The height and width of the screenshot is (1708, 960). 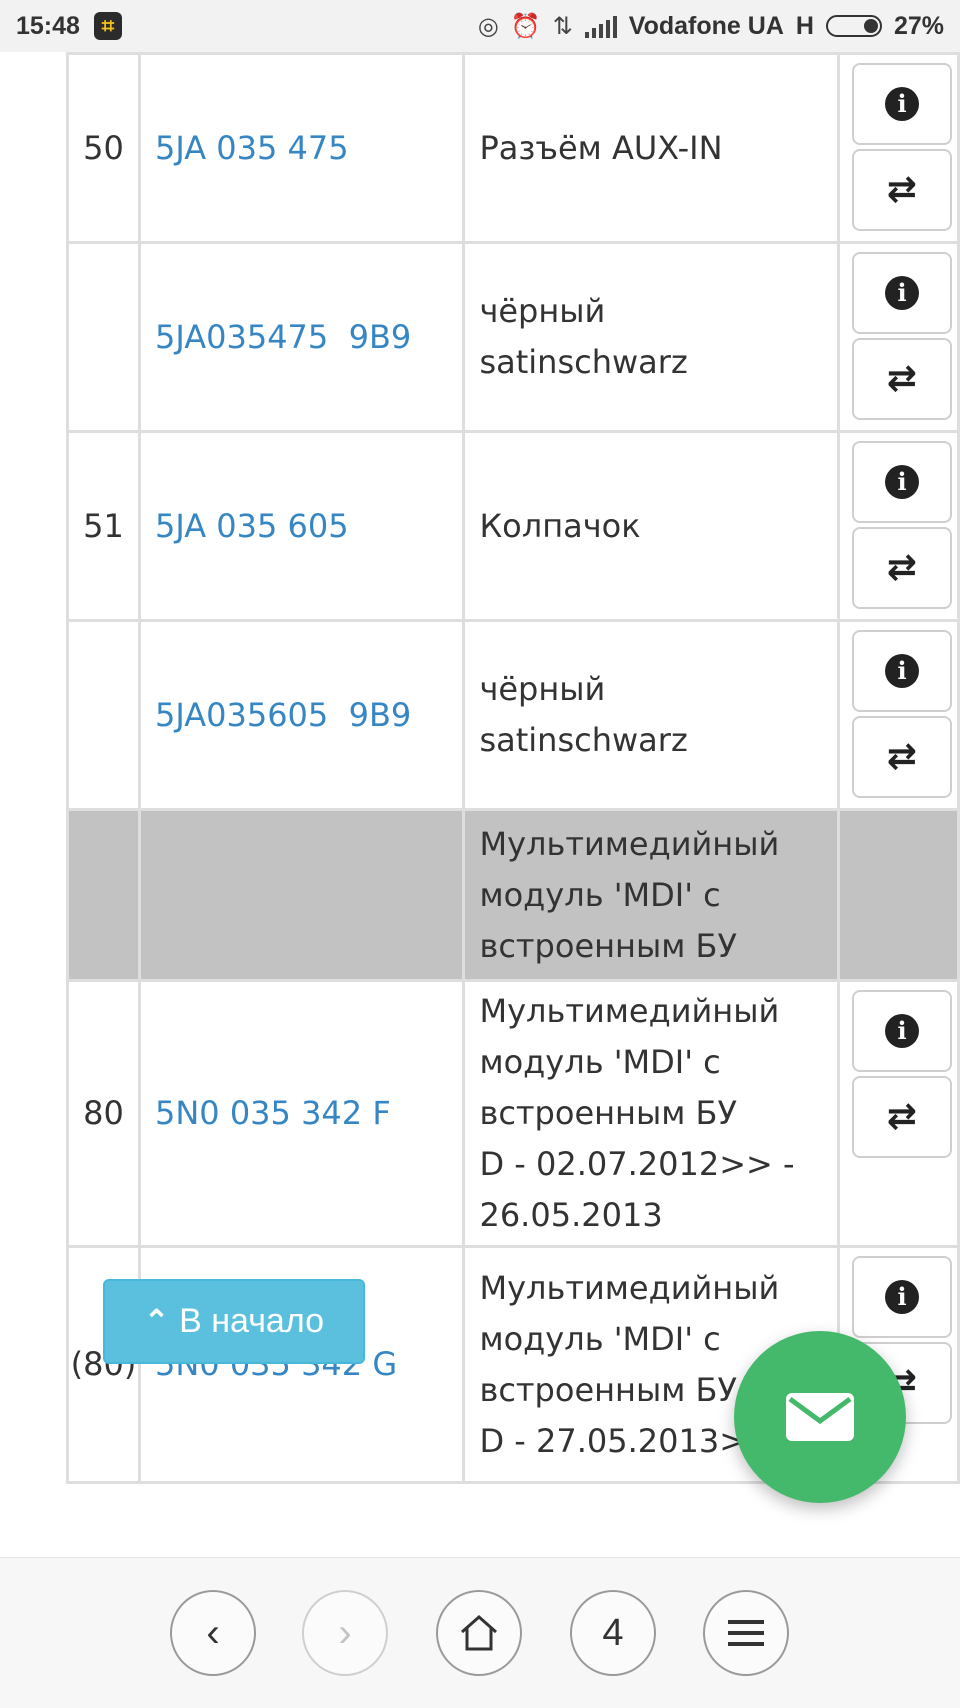 I want to click on table-row: 51 5JA 035 605 Колпачок i ⇄, so click(x=513, y=526).